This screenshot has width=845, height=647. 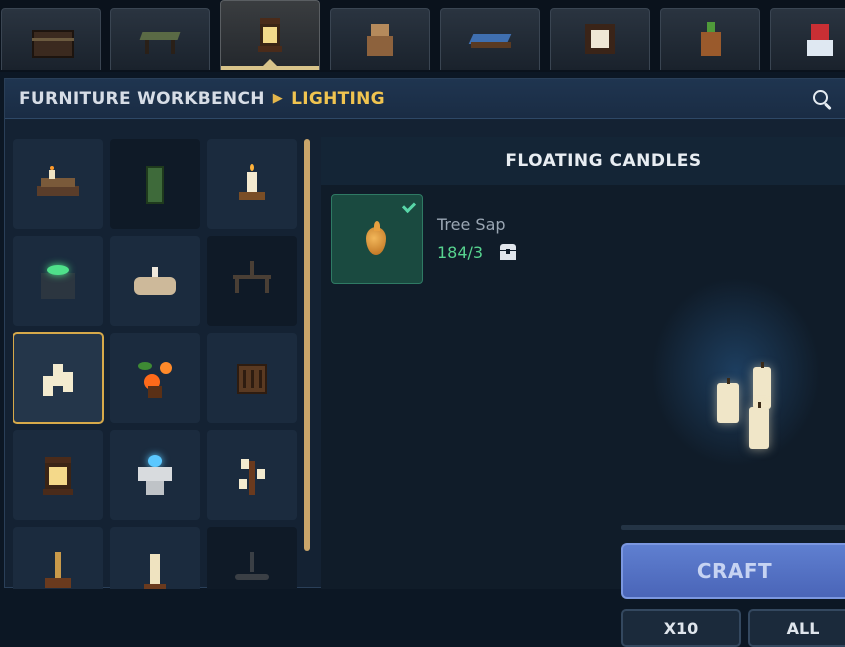 I want to click on breadcrumb-root: FURNITURE WORKBENCH, so click(x=142, y=99).